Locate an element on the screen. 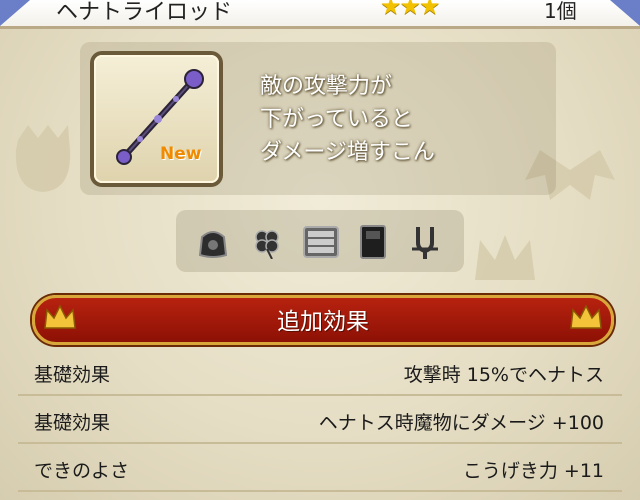  effect-row: 基礎効果 攻撃時 15%でヘナトス is located at coordinates (320, 373).